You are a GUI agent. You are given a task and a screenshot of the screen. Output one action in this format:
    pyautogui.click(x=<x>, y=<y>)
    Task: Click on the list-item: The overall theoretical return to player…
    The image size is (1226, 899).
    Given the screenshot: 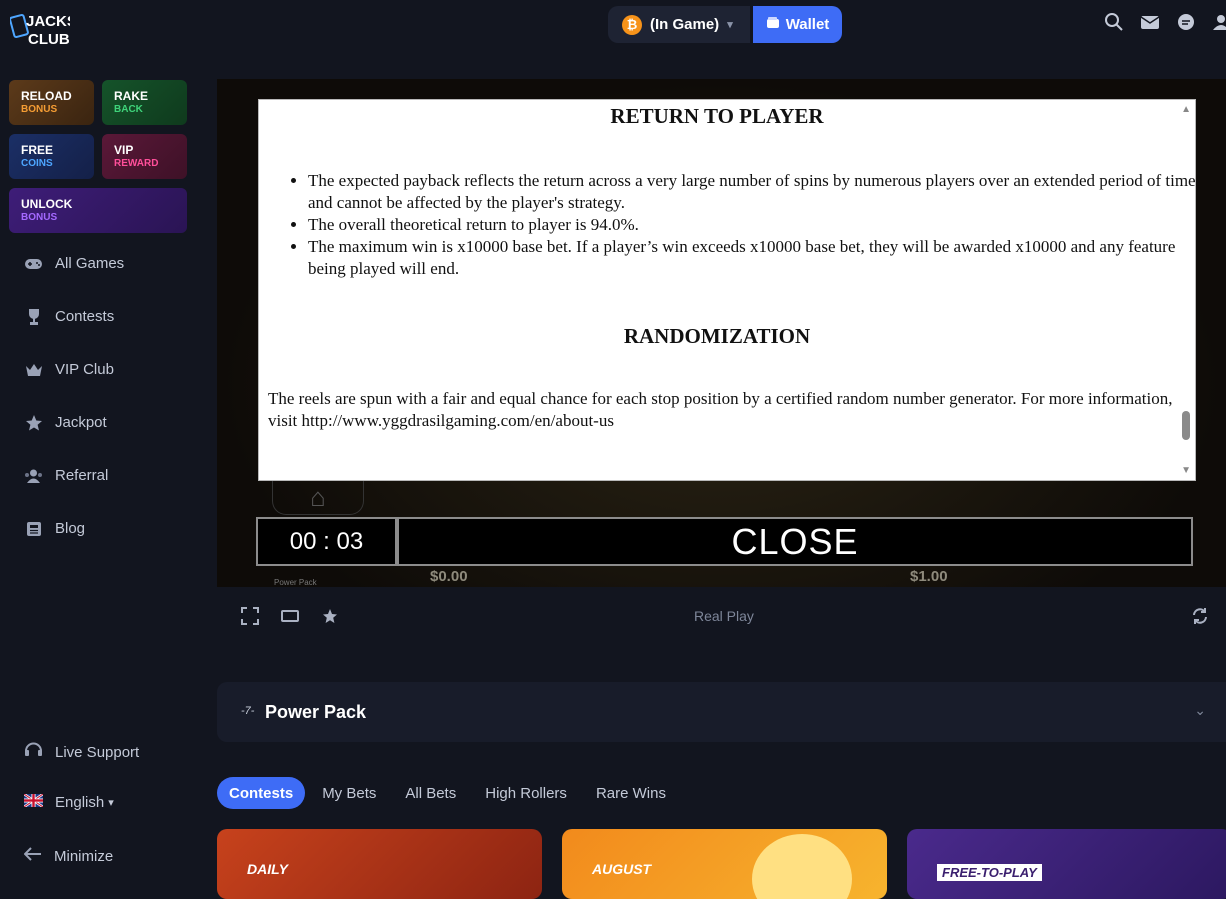 What is the action you would take?
    pyautogui.click(x=751, y=225)
    